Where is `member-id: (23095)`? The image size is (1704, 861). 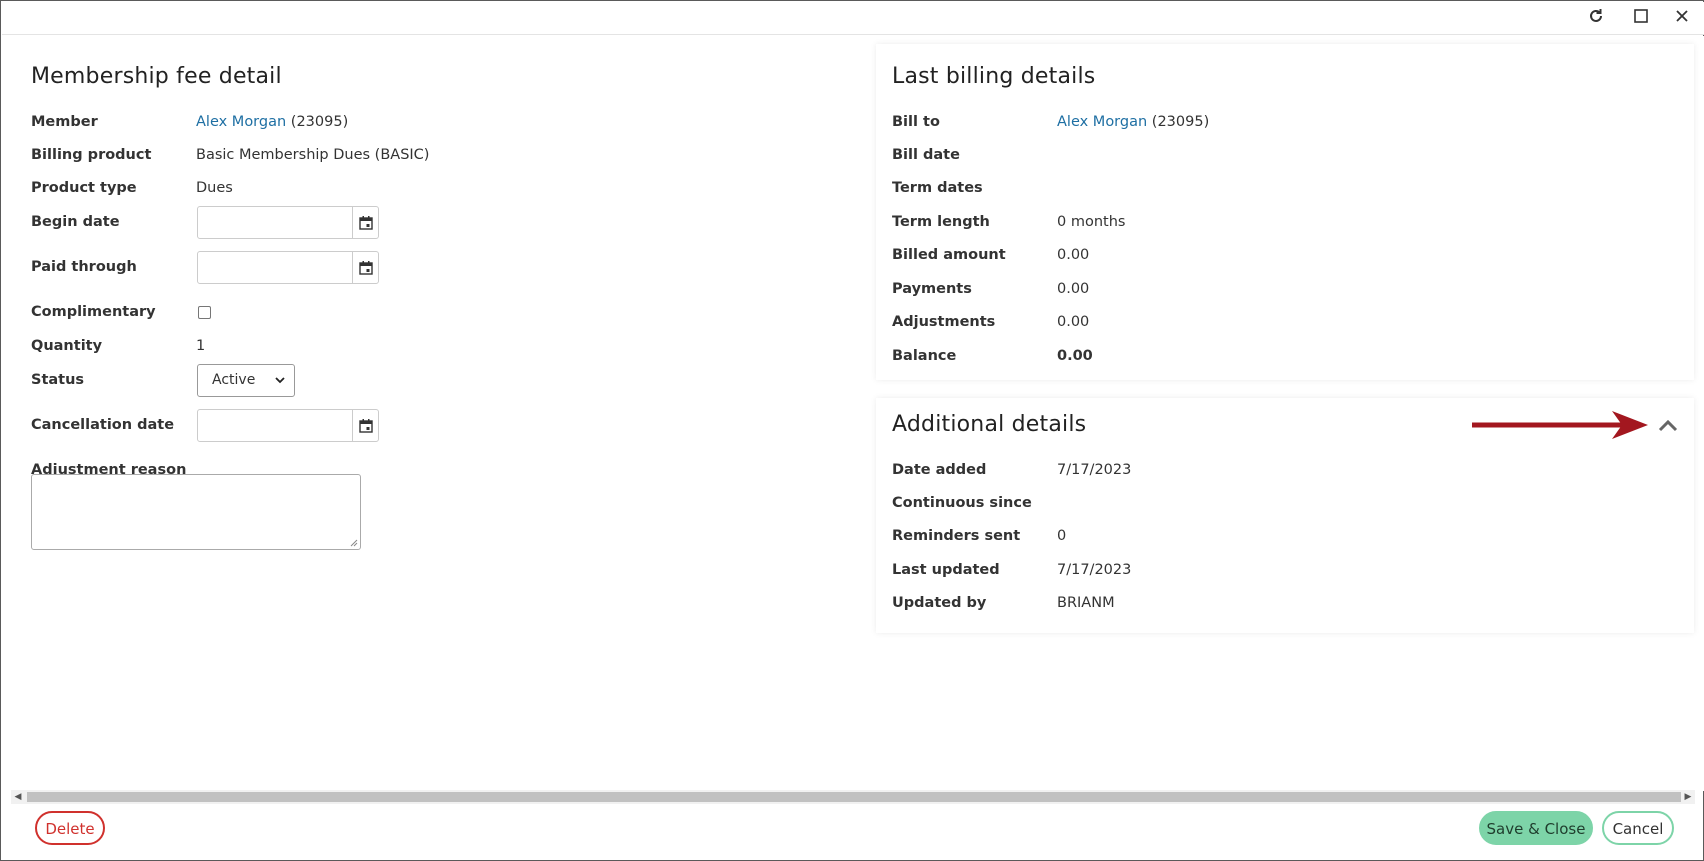
member-id: (23095) is located at coordinates (319, 122).